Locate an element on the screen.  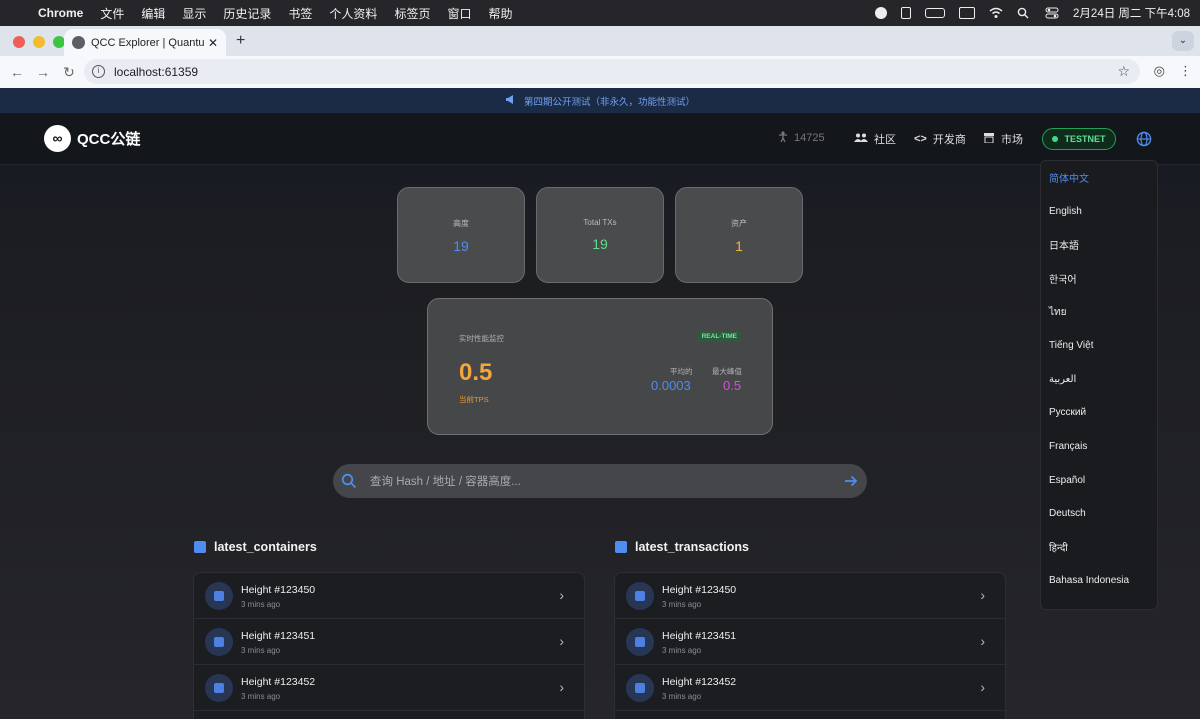
bookmark-star-icon: ☆ is located at coordinates (1123, 71).